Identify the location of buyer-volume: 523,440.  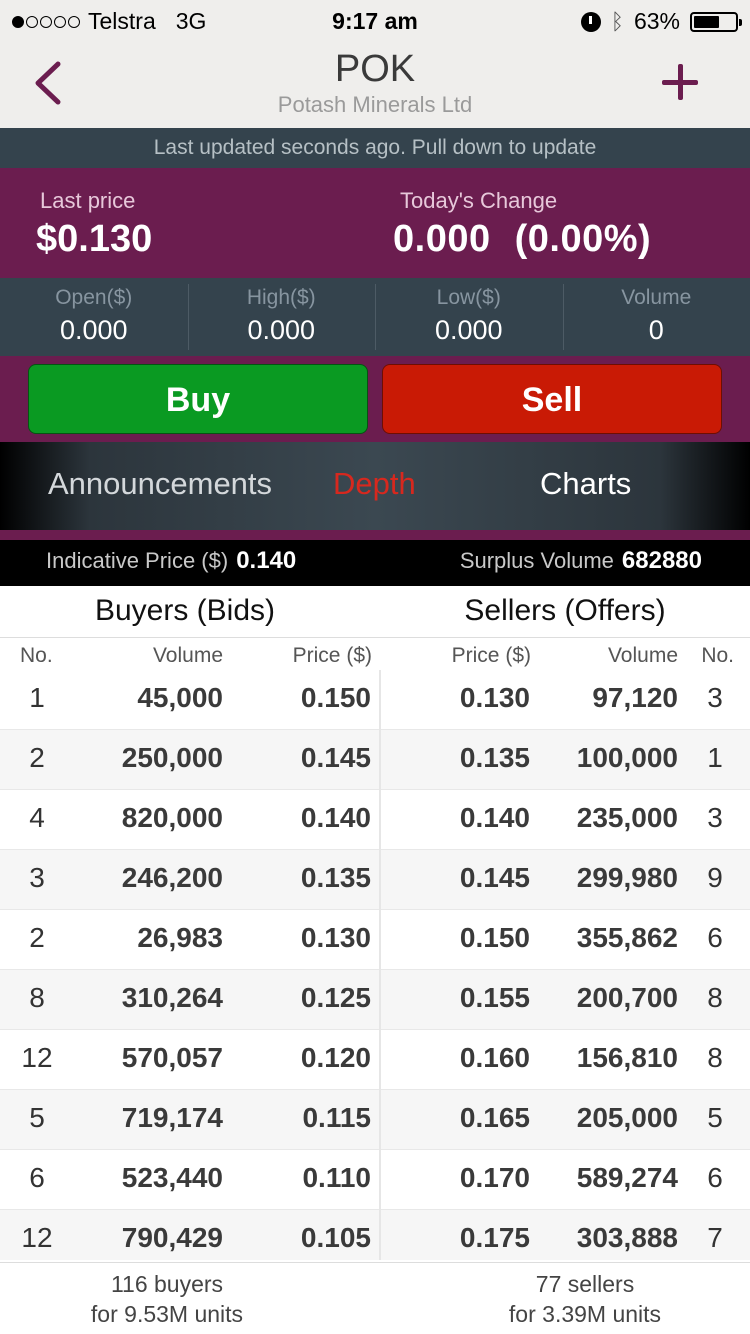
(172, 1177).